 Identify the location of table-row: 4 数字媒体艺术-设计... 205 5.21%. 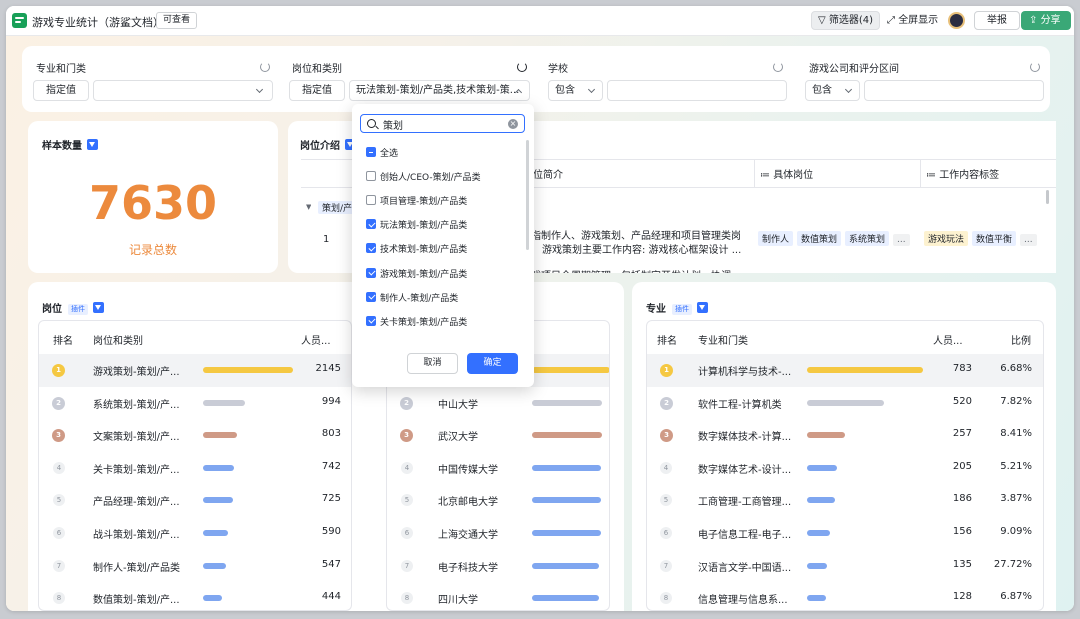
(845, 468).